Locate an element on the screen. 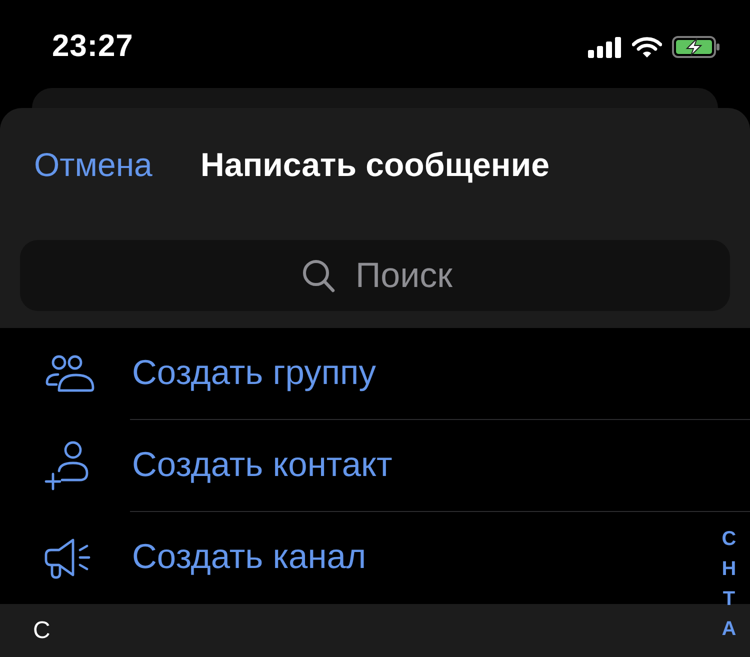 The width and height of the screenshot is (750, 657). cancel-button: Отмена is located at coordinates (93, 165).